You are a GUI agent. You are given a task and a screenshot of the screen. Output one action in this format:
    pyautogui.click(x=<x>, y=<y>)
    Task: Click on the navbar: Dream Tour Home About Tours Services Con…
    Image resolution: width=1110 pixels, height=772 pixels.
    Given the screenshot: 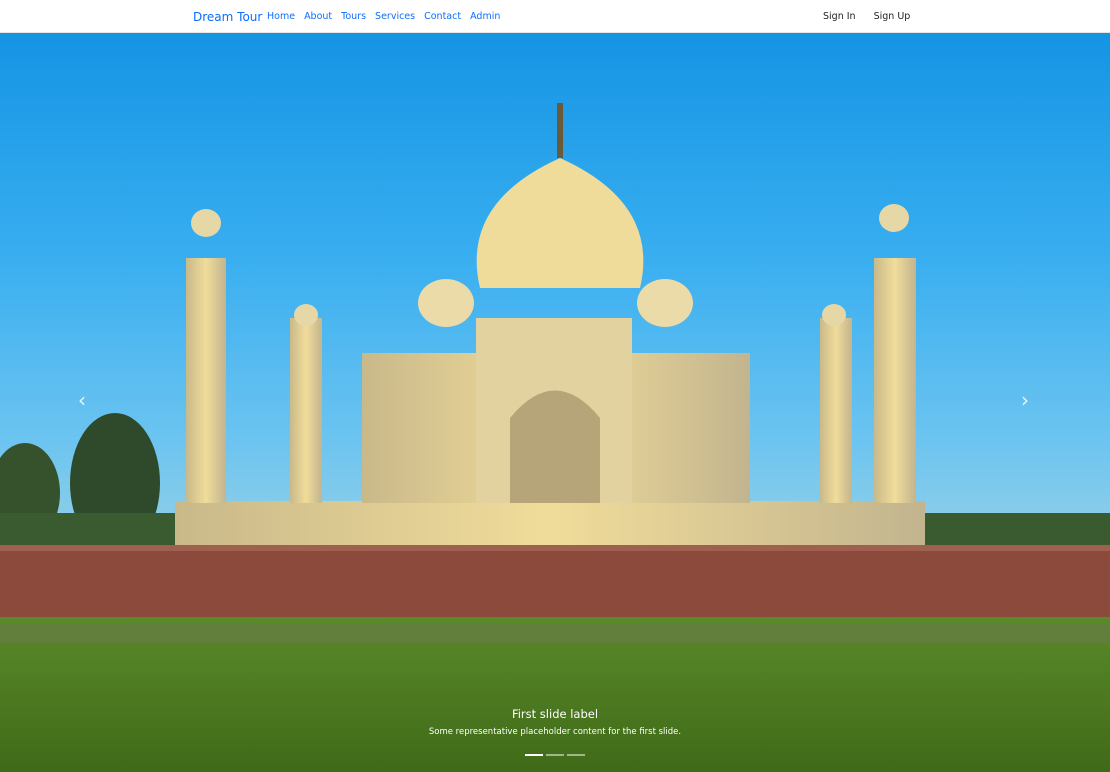 What is the action you would take?
    pyautogui.click(x=555, y=16)
    